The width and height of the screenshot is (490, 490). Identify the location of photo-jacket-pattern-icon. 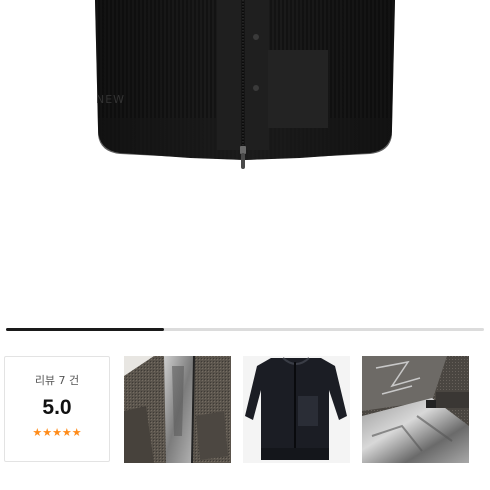
(415, 409).